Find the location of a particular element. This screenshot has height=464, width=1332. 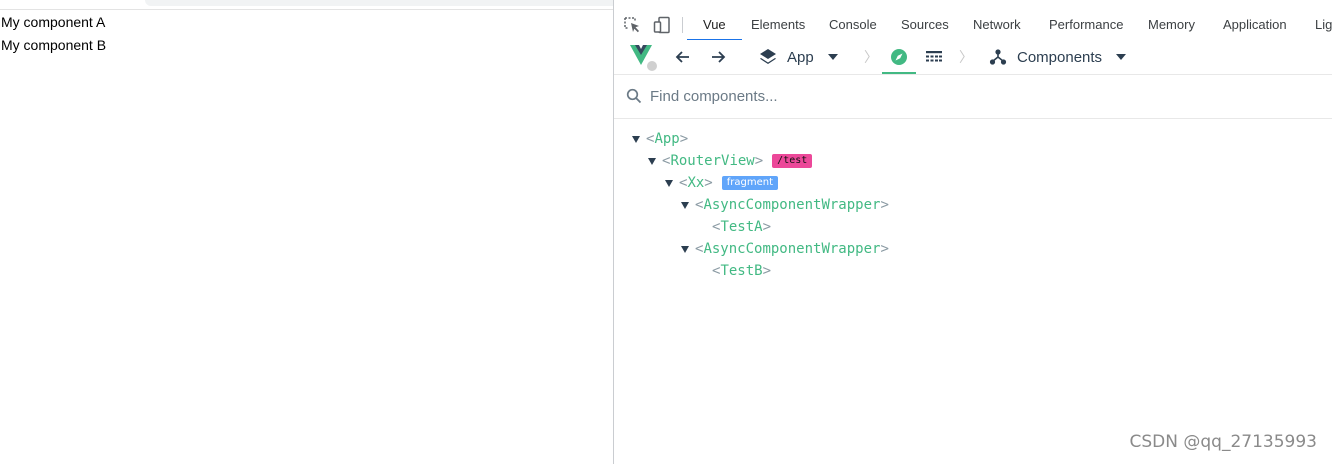

tree-row-asyncwrapper-2: < AsyncComponentWrapper > is located at coordinates (785, 249).